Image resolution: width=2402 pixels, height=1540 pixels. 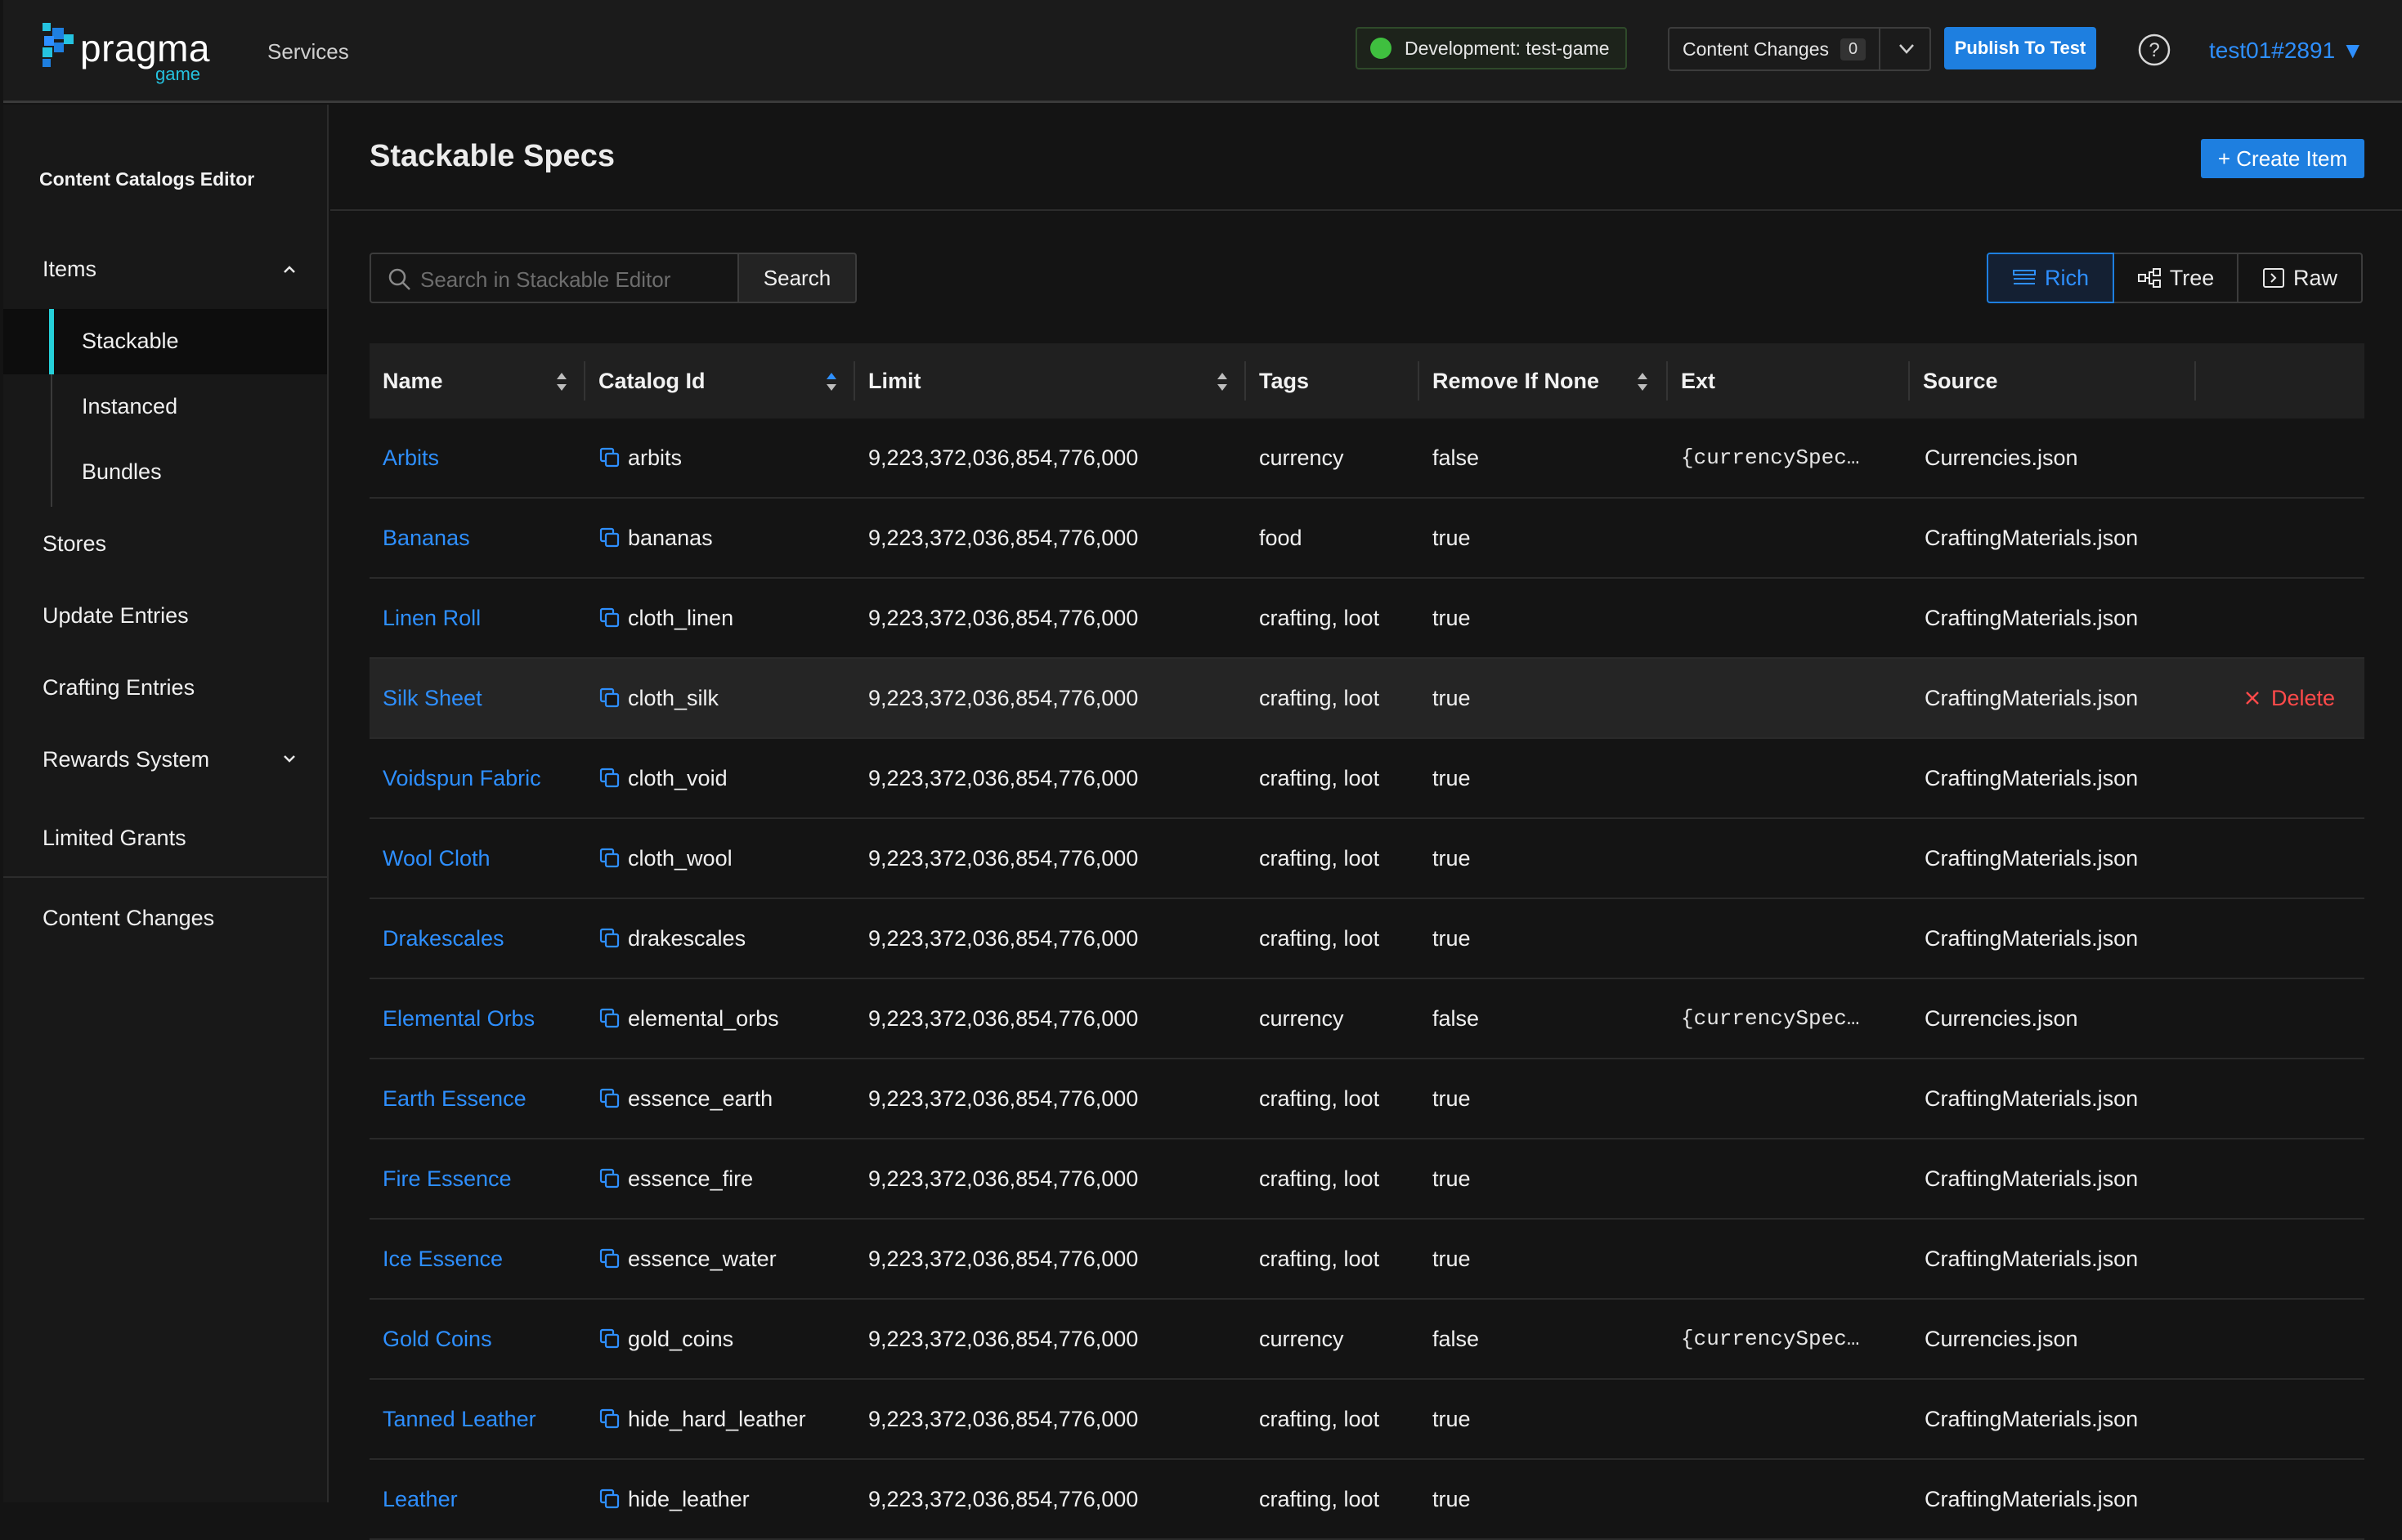 What do you see at coordinates (75, 544) in the screenshot?
I see `sidebar-item-stores: Stores` at bounding box center [75, 544].